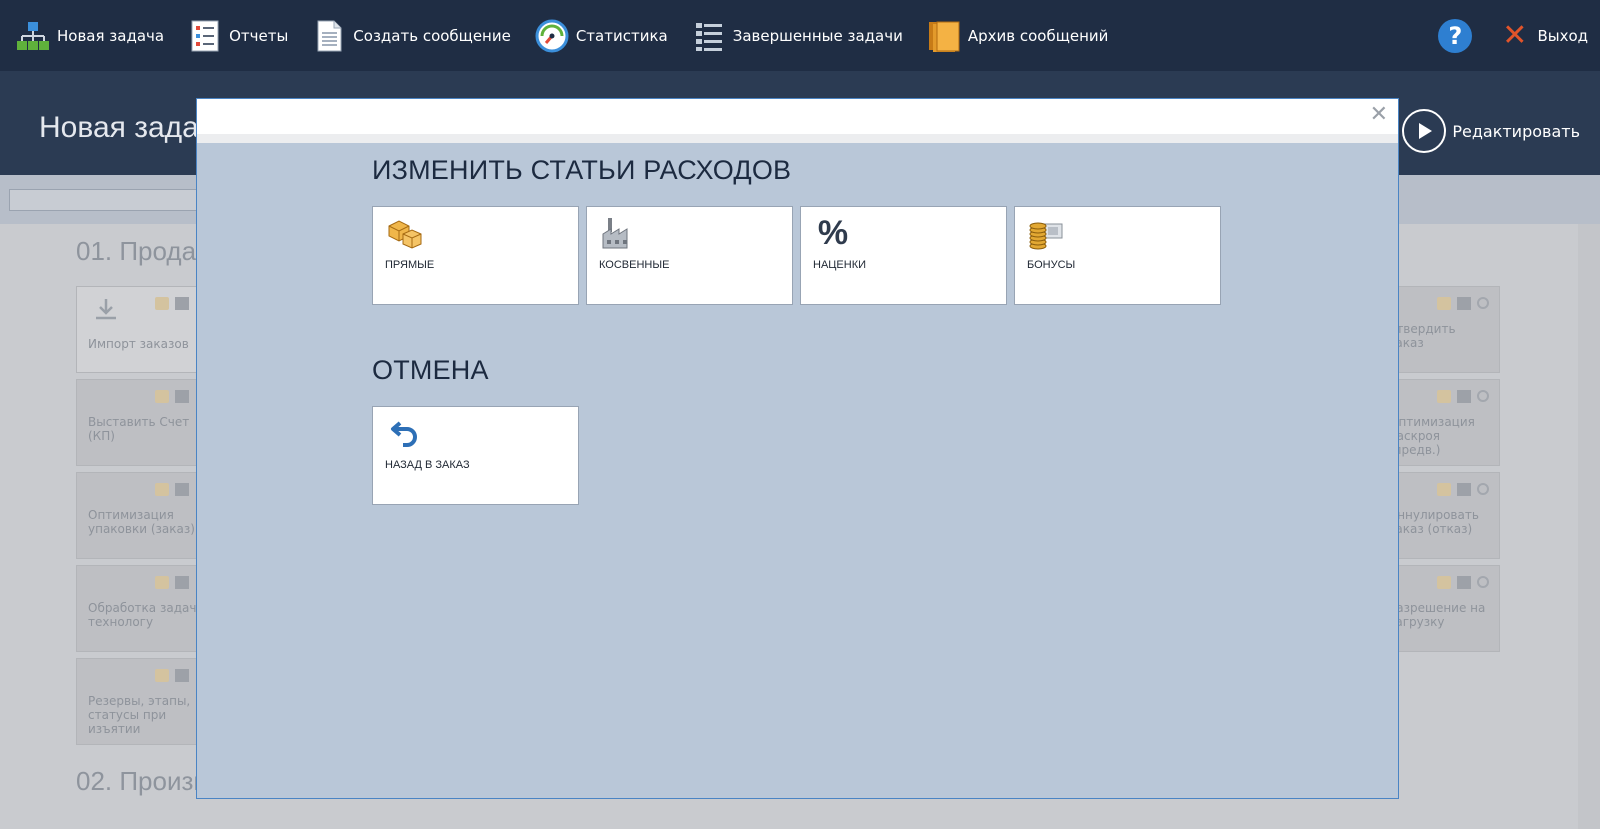 The image size is (1600, 829). Describe the element at coordinates (833, 232) in the screenshot. I see `percent-icon: %` at that location.